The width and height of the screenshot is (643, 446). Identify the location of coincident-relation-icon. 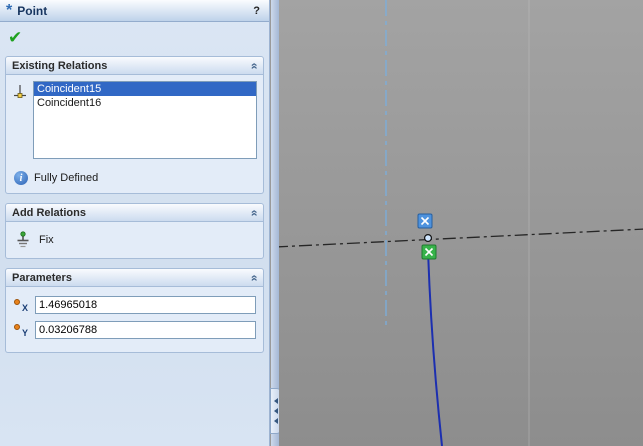
(20, 91).